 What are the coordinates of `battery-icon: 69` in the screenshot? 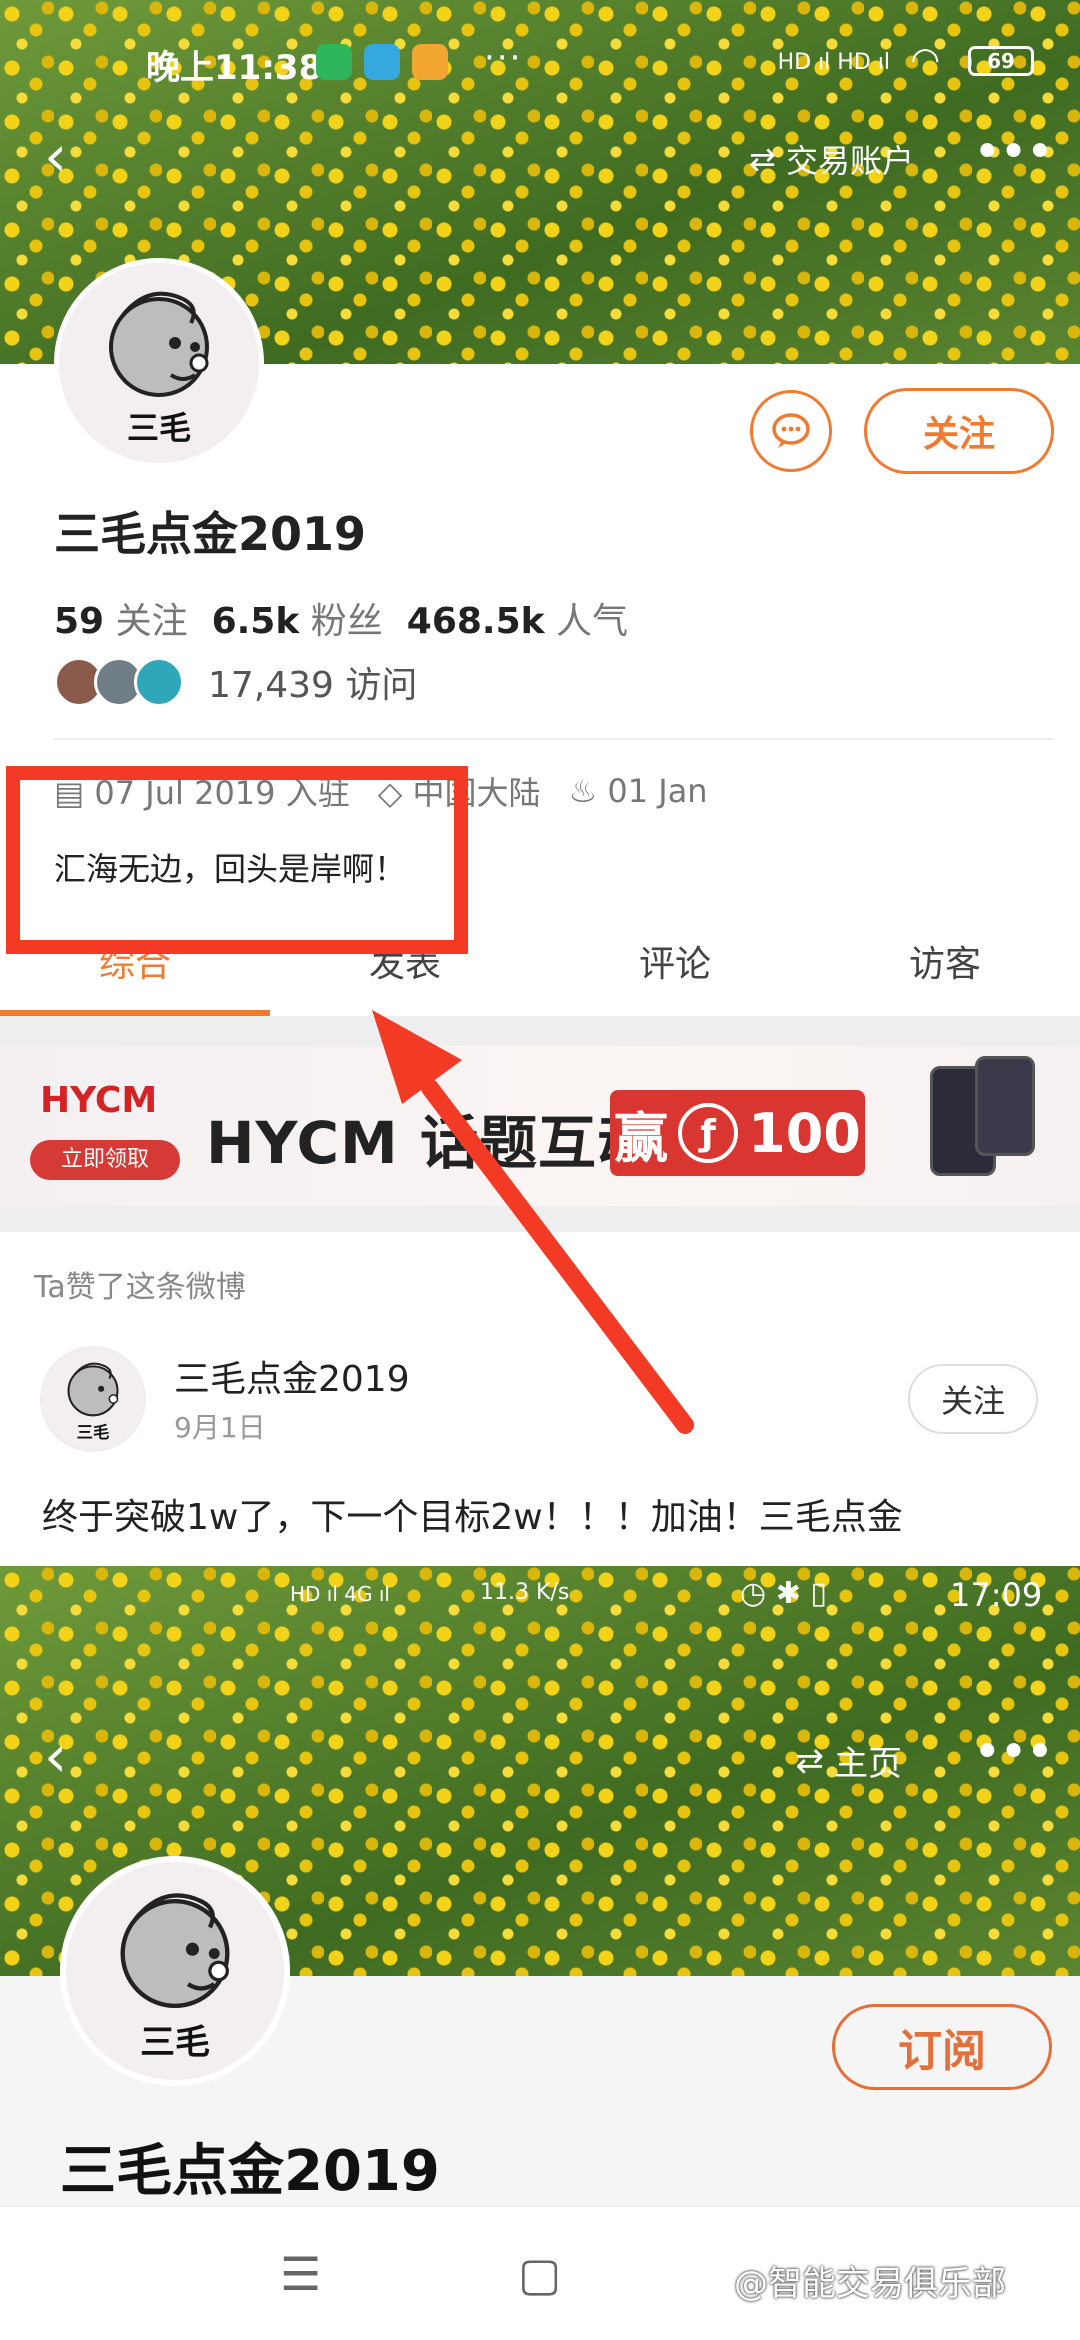 It's located at (1001, 61).